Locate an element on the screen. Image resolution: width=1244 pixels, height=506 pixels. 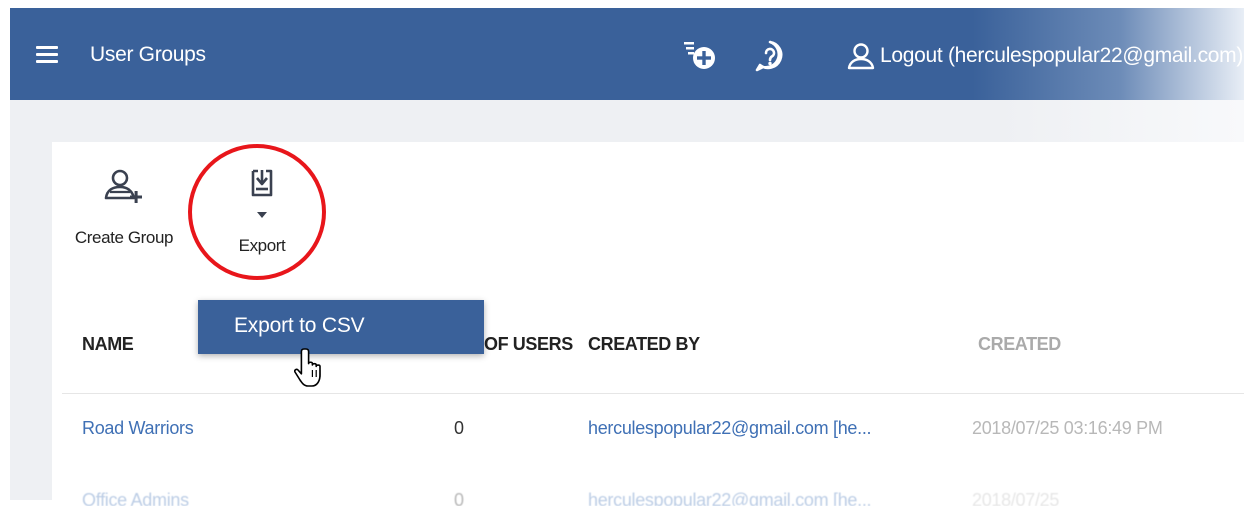
export-icon is located at coordinates (262, 183).